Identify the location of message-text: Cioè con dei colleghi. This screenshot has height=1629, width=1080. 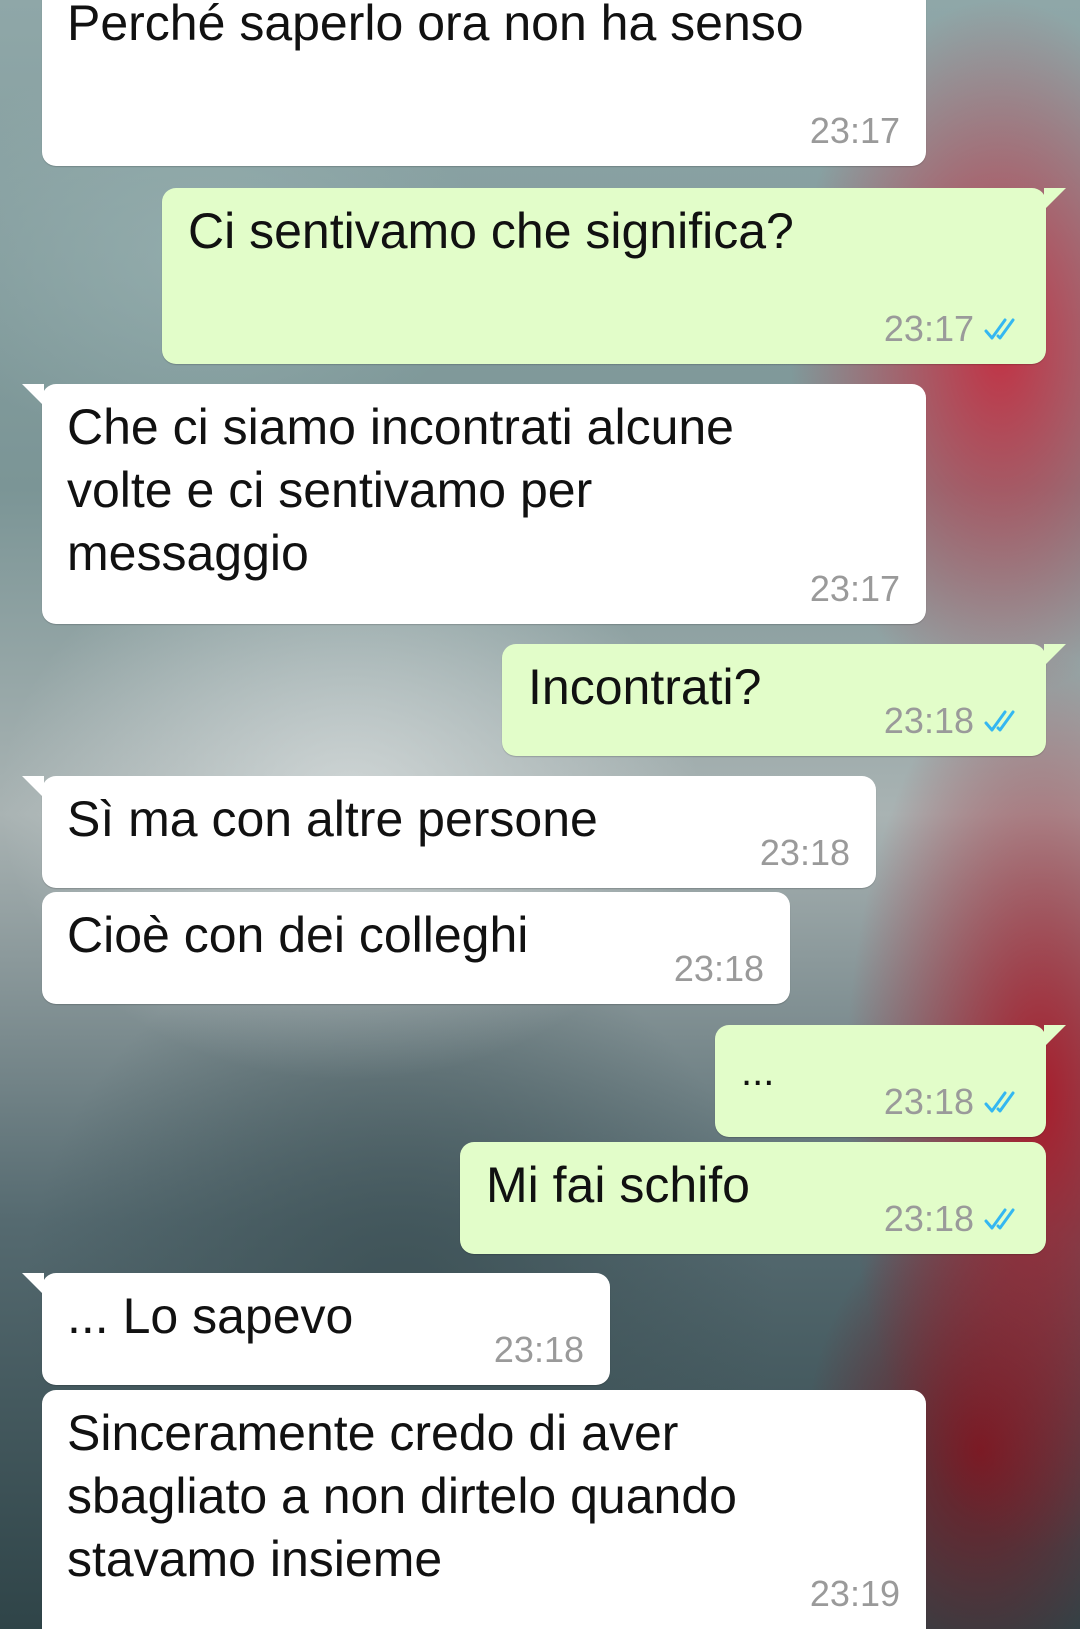
(298, 935).